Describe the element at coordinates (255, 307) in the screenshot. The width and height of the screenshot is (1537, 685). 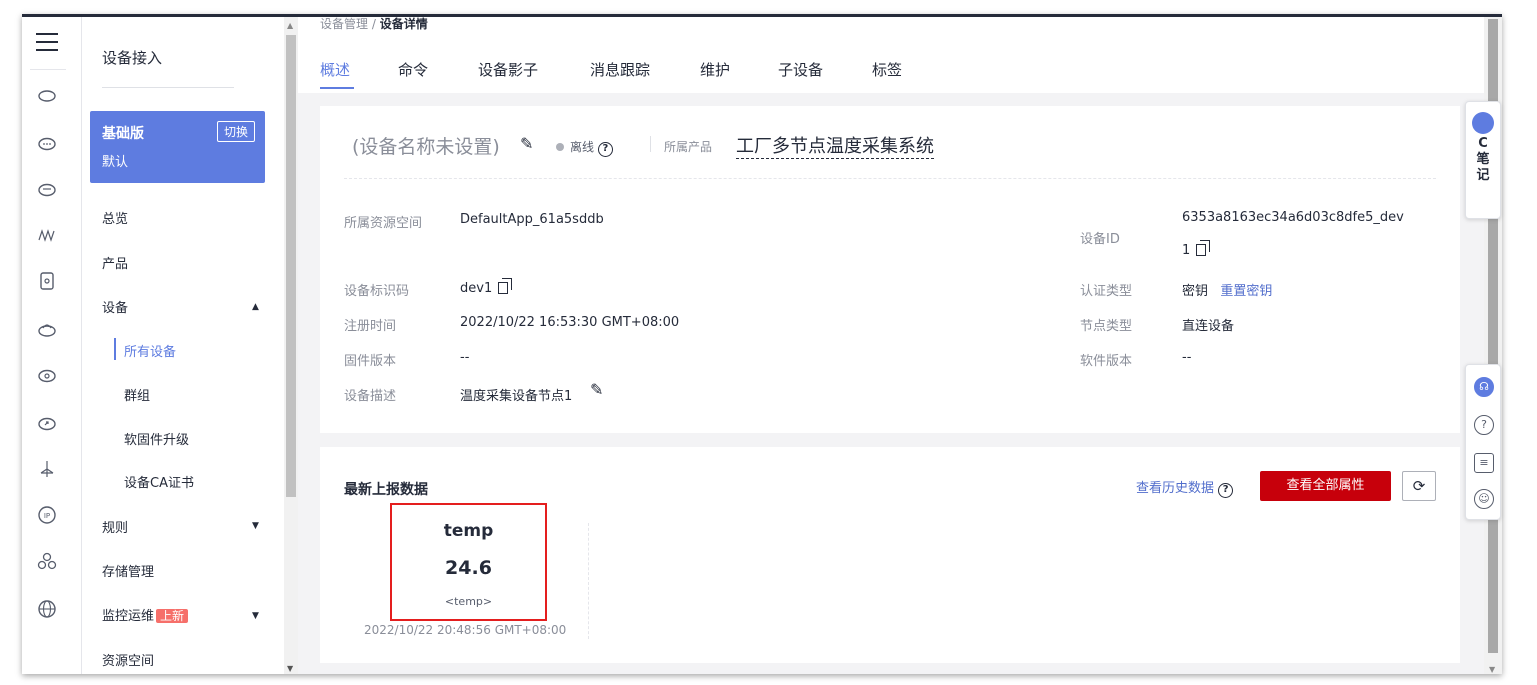
I see `caret-up-icon: ▲` at that location.